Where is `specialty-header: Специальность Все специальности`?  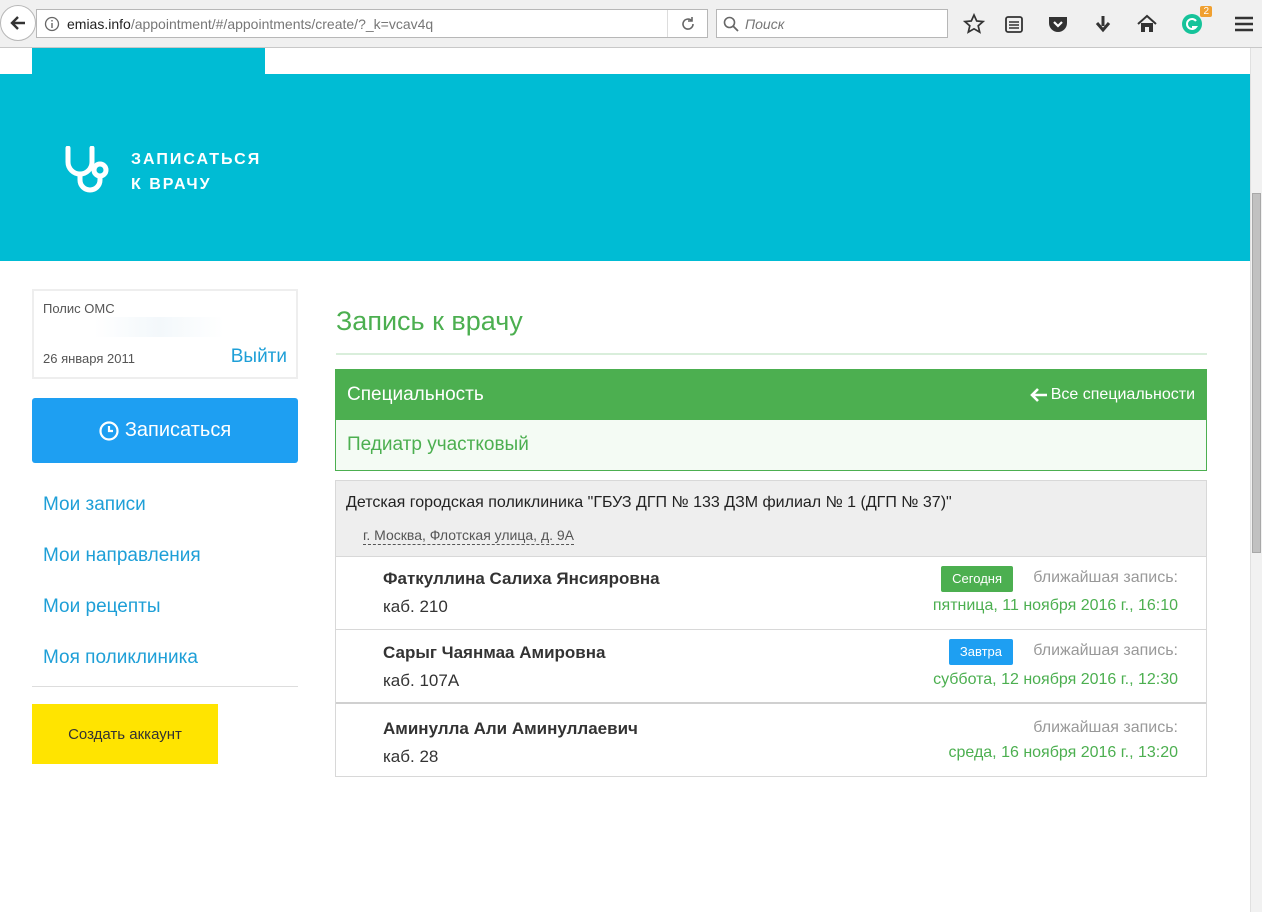
specialty-header: Специальность Все специальности is located at coordinates (771, 395).